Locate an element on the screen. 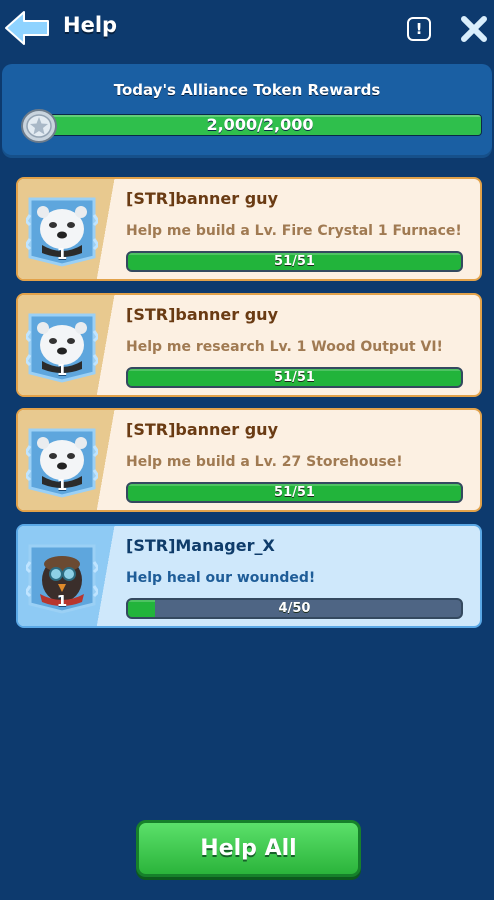  rewards-title: Today's Alliance Token Rewards is located at coordinates (247, 90).